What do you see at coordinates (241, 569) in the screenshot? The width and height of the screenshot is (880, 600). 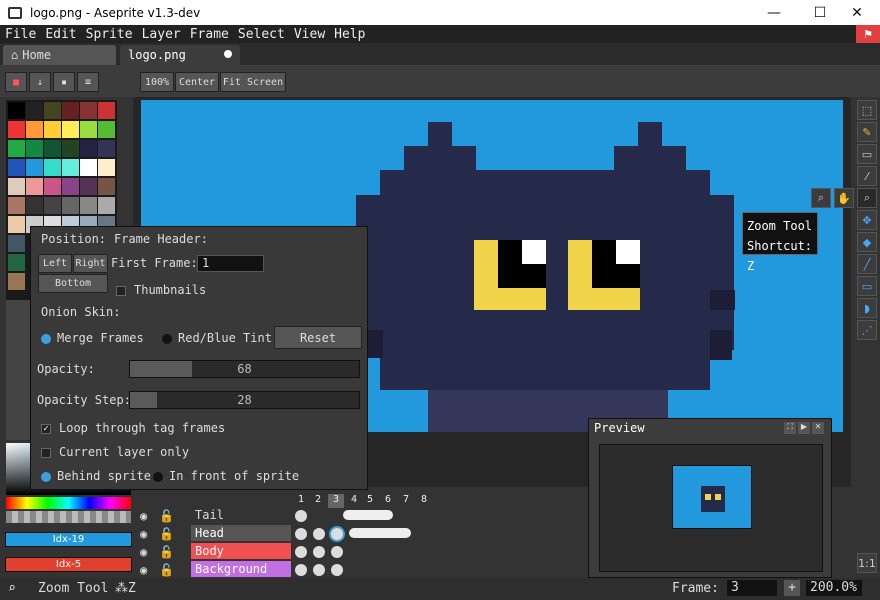 I see `layer-name: Background` at bounding box center [241, 569].